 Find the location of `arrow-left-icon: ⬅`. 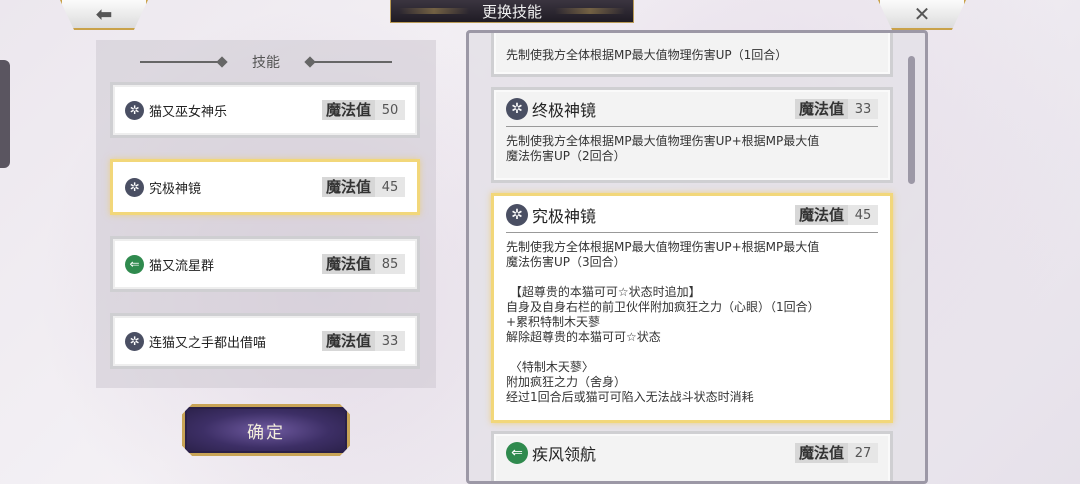

arrow-left-icon: ⬅ is located at coordinates (104, 14).